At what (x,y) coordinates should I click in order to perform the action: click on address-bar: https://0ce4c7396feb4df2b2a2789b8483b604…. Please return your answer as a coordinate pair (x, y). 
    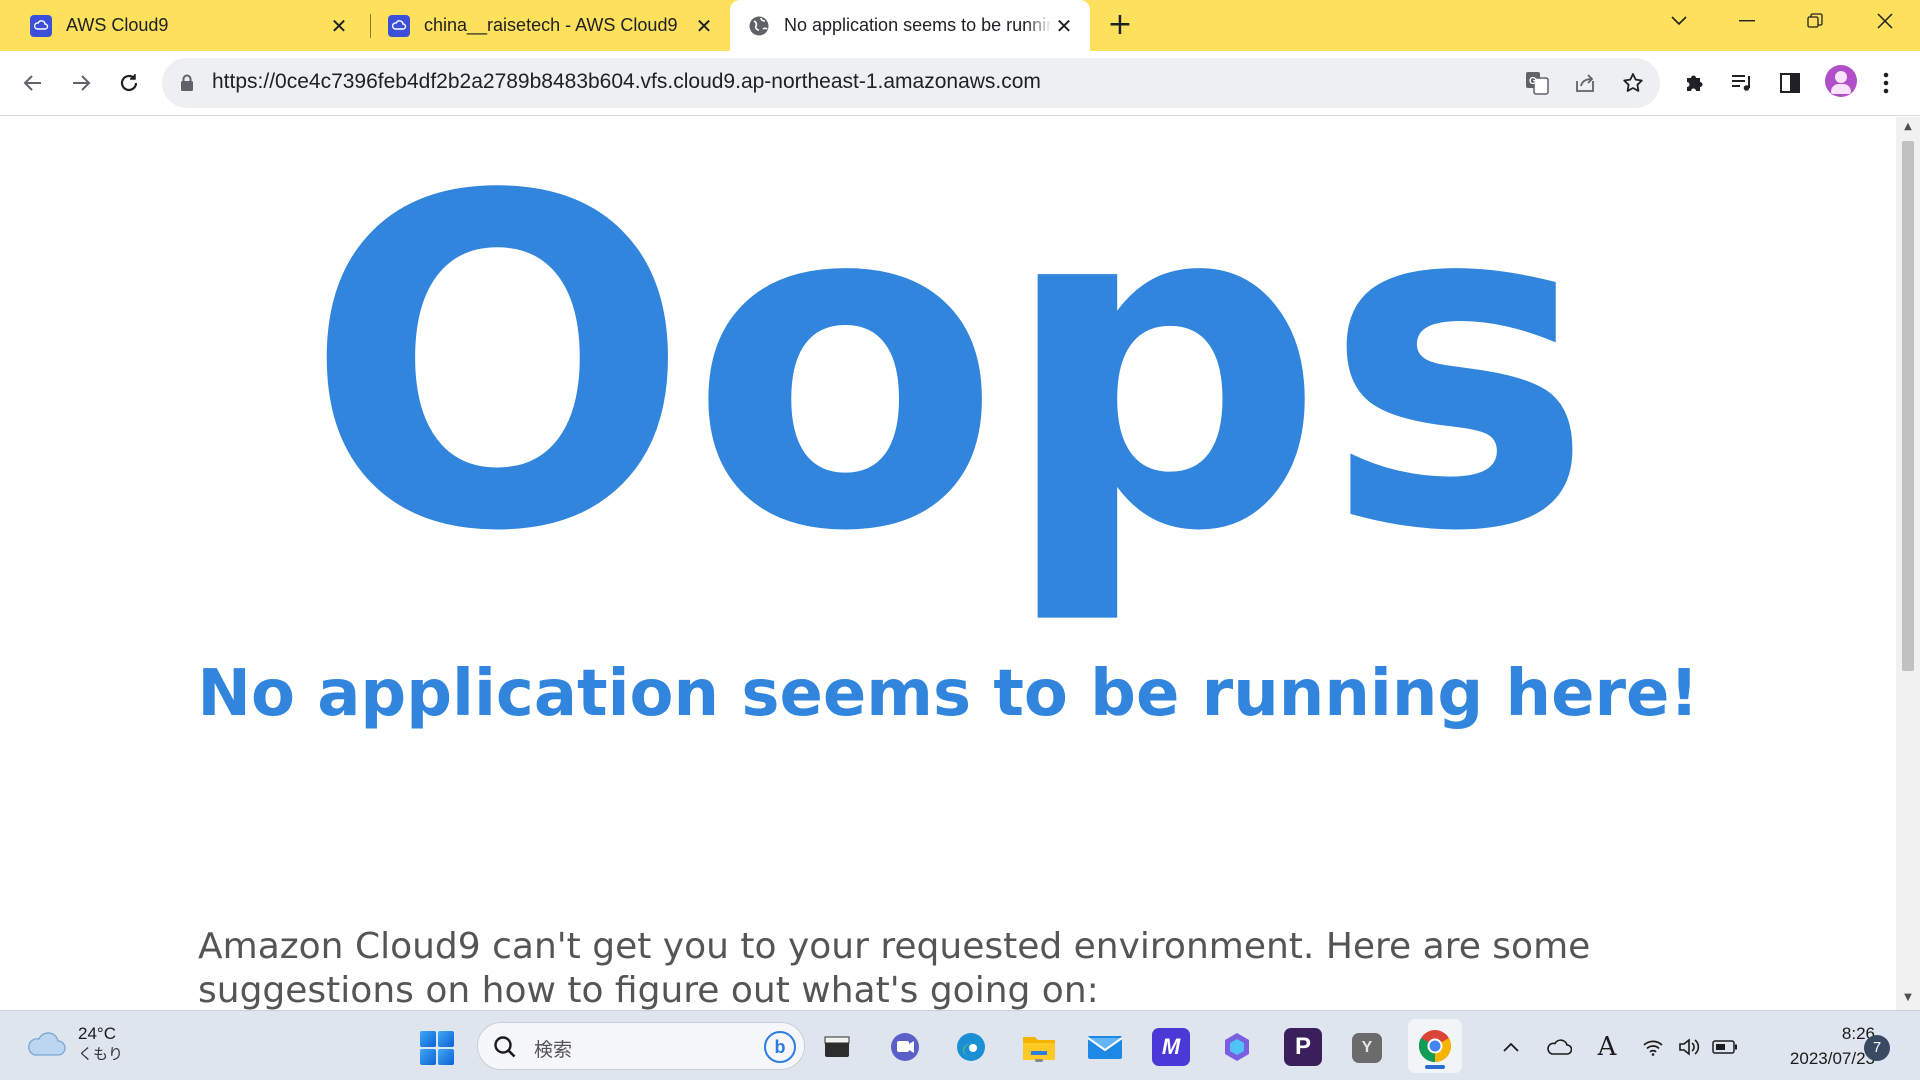
    Looking at the image, I should click on (911, 83).